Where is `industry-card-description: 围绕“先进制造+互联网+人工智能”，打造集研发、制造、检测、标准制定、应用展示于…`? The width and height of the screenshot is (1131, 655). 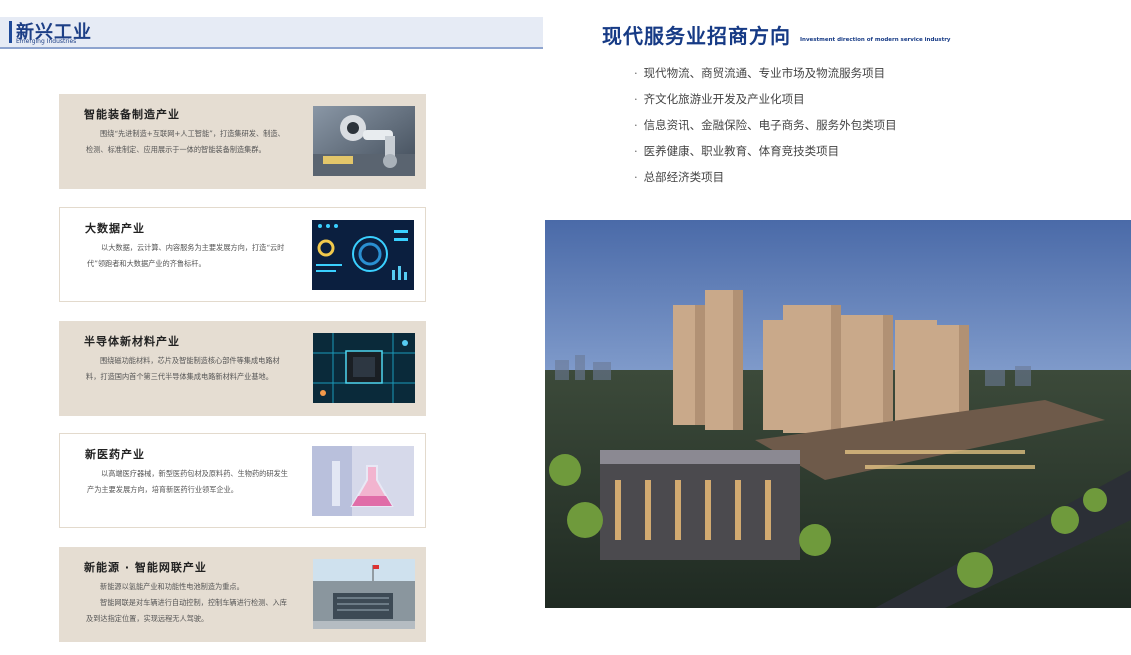
industry-card-description: 围绕“先进制造+互联网+人工智能”，打造集研发、制造、检测、标准制定、应用展示于… is located at coordinates (185, 141).